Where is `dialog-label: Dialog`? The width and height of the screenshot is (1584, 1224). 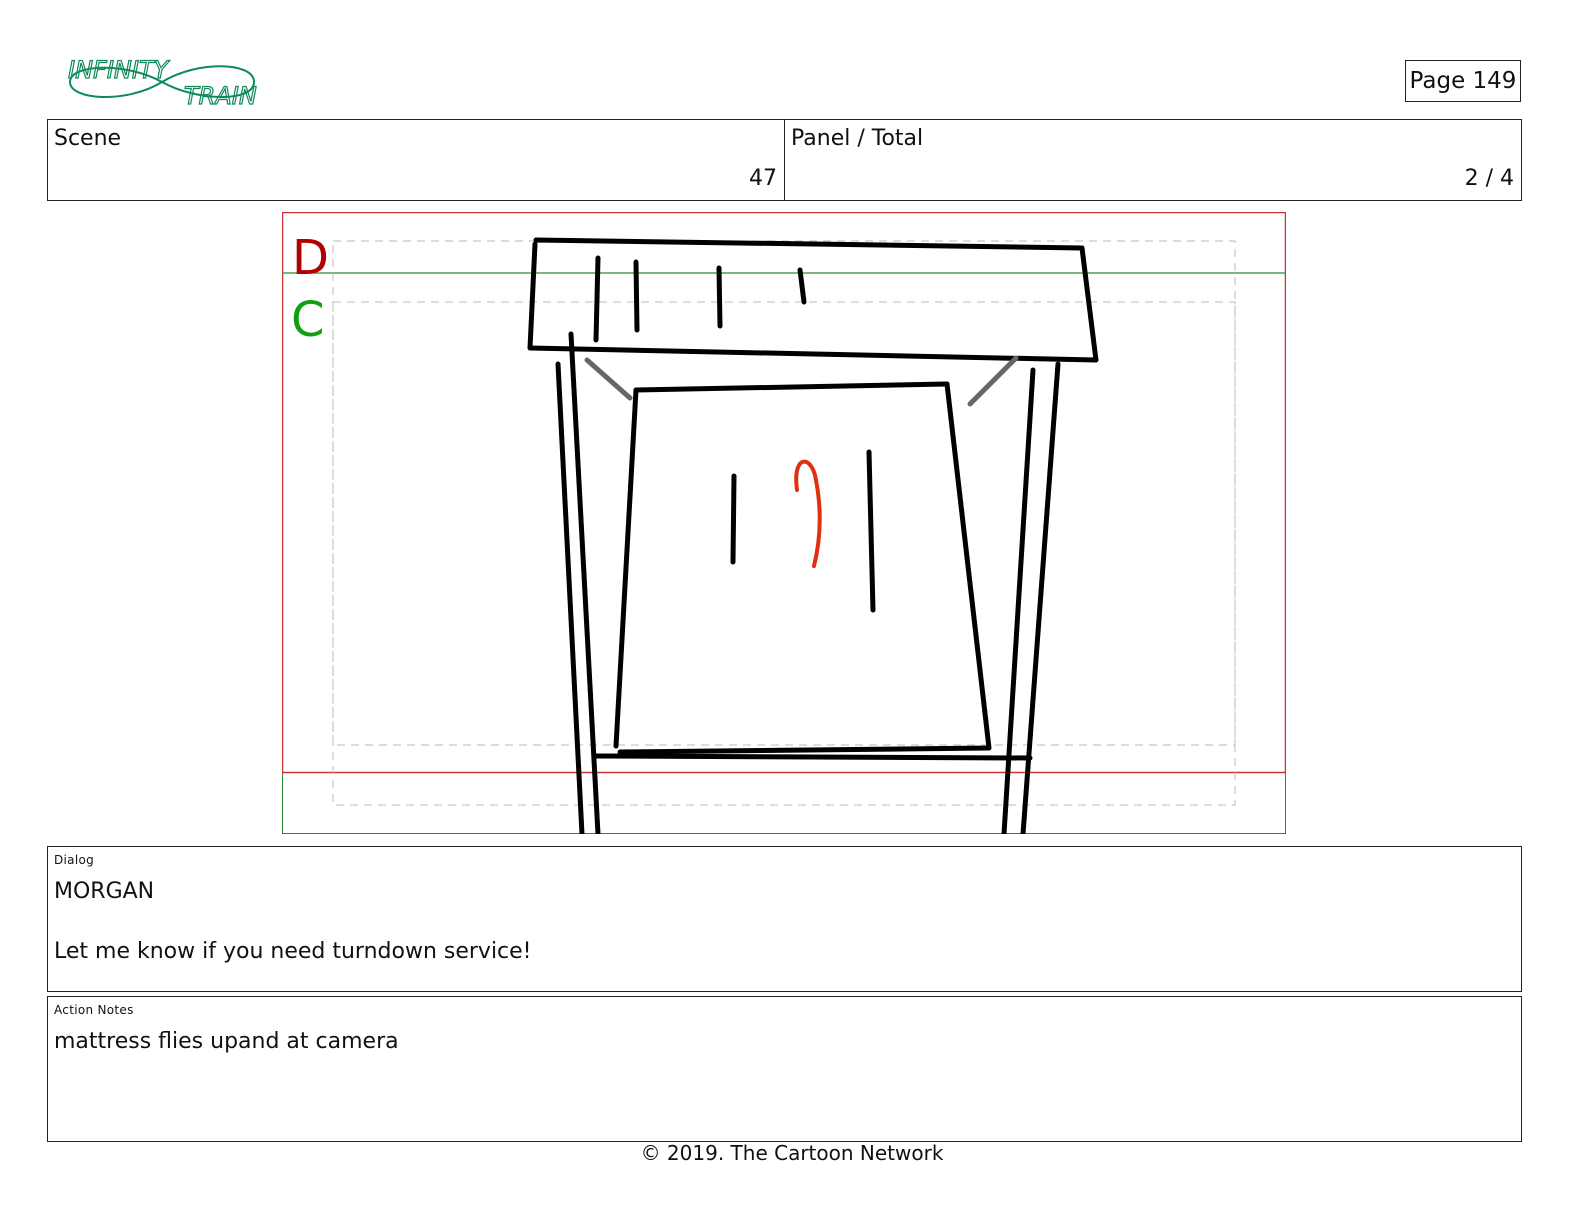
dialog-label: Dialog is located at coordinates (74, 860).